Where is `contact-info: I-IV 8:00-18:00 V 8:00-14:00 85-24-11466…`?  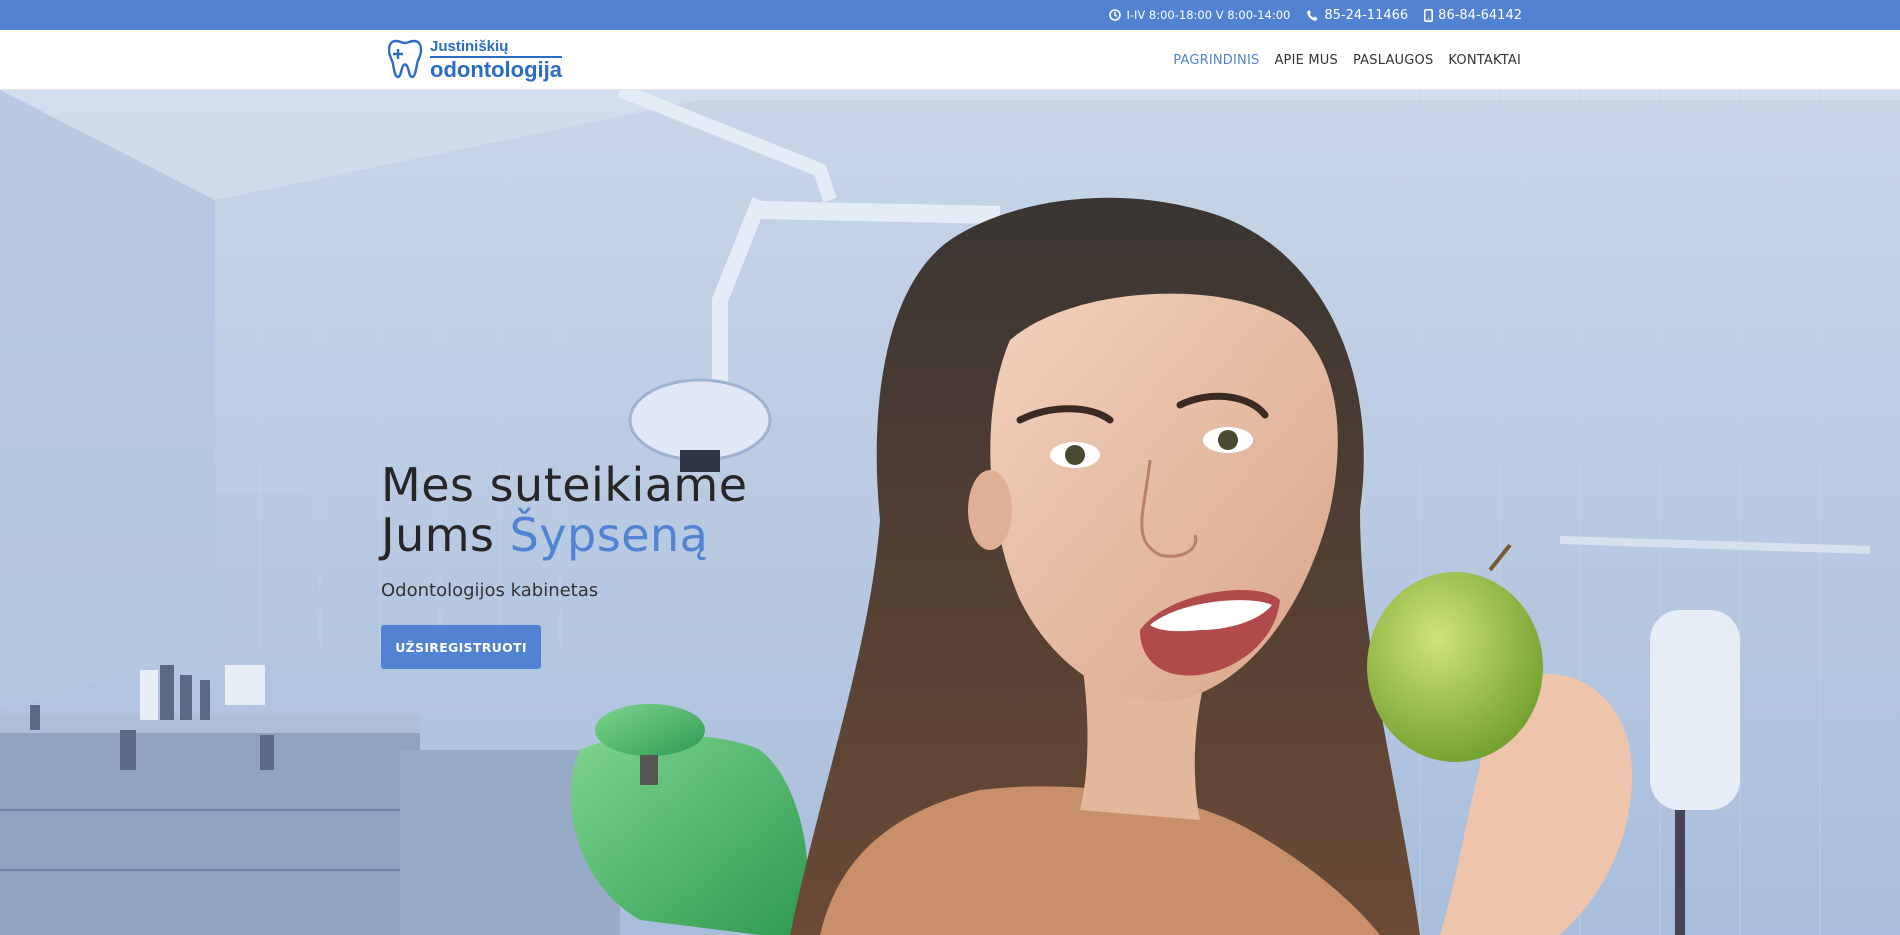
contact-info: I-IV 8:00-18:00 V 8:00-14:00 85-24-11466… is located at coordinates (1315, 15).